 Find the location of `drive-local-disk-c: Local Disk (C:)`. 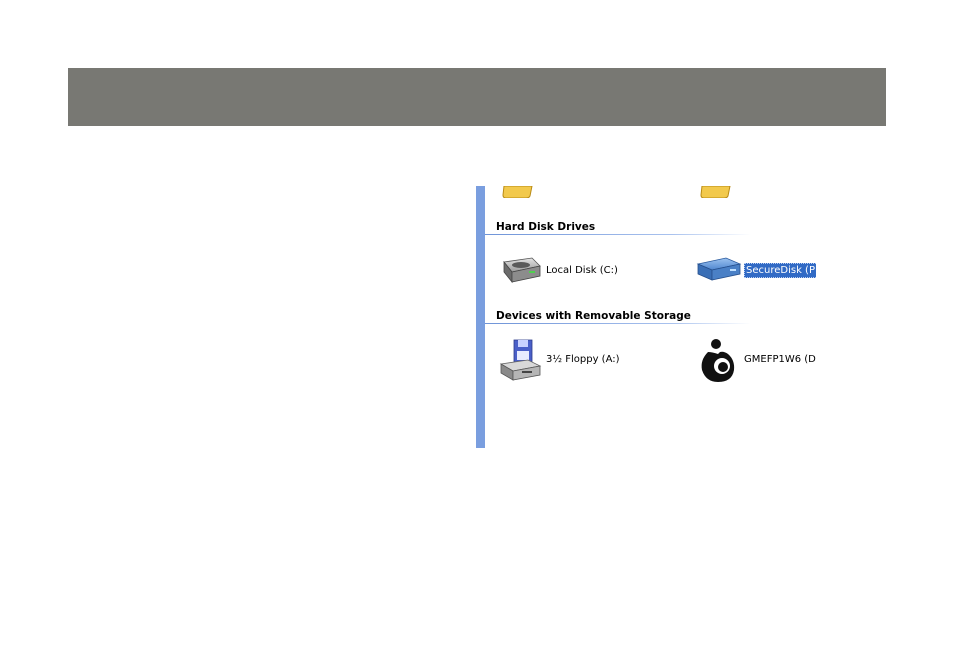

drive-local-disk-c: Local Disk (C:) is located at coordinates (573, 276).